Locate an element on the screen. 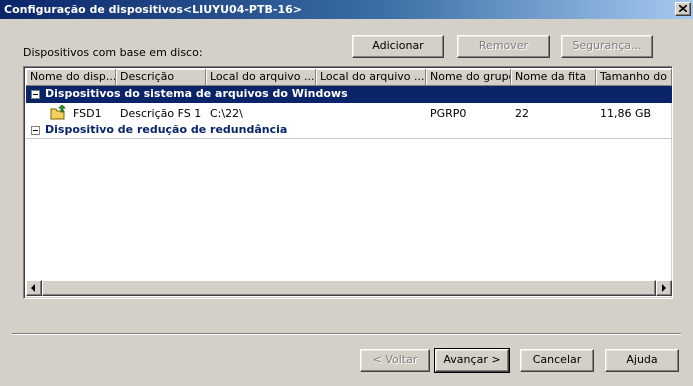 The height and width of the screenshot is (386, 693). help-button-label: Ajuda is located at coordinates (642, 359).